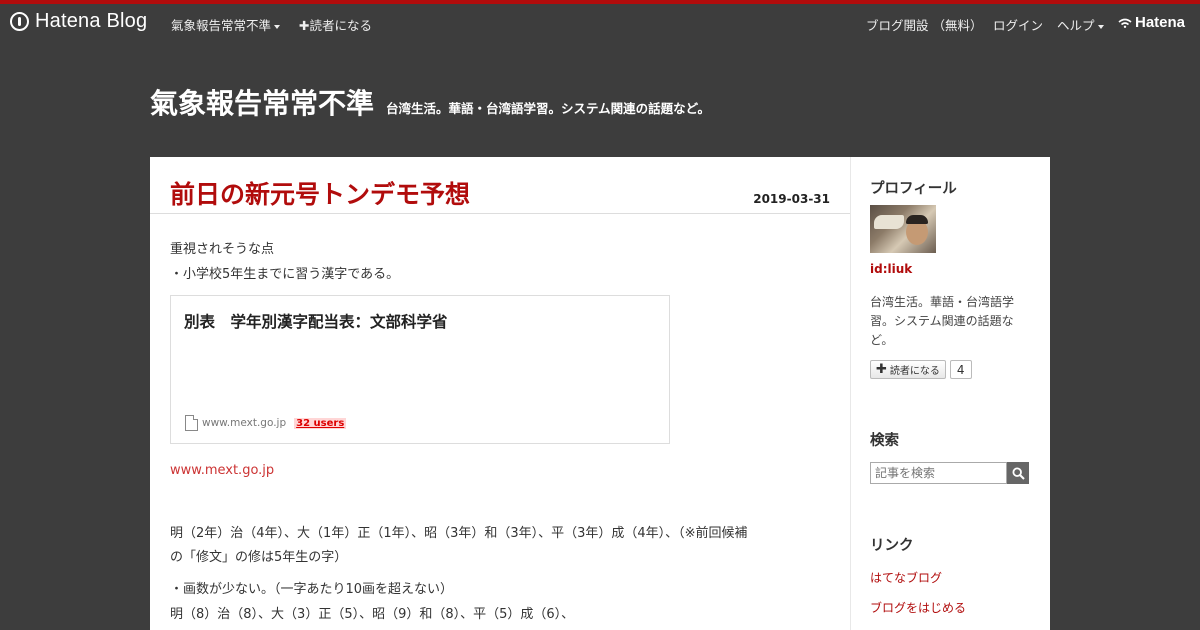 The image size is (1200, 630). Describe the element at coordinates (1160, 22) in the screenshot. I see `hatena-brand-text: Hatena` at that location.